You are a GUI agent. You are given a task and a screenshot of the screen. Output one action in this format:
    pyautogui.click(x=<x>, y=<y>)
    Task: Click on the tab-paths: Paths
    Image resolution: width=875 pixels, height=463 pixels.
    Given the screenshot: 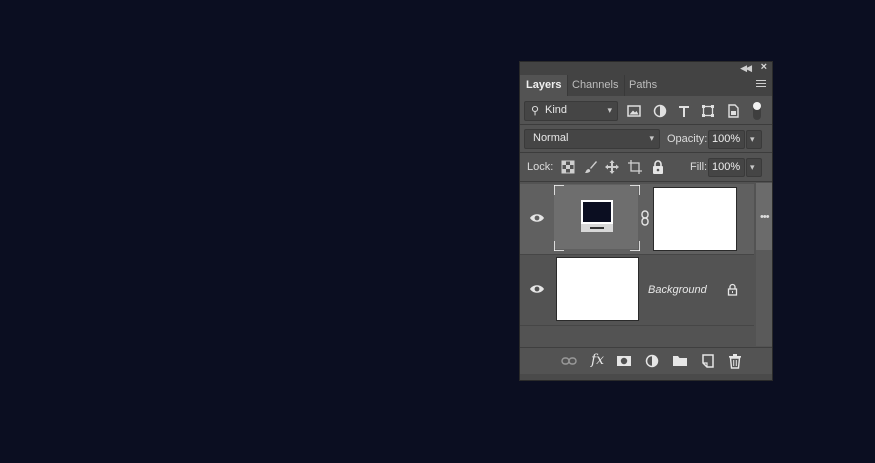 What is the action you would take?
    pyautogui.click(x=643, y=85)
    